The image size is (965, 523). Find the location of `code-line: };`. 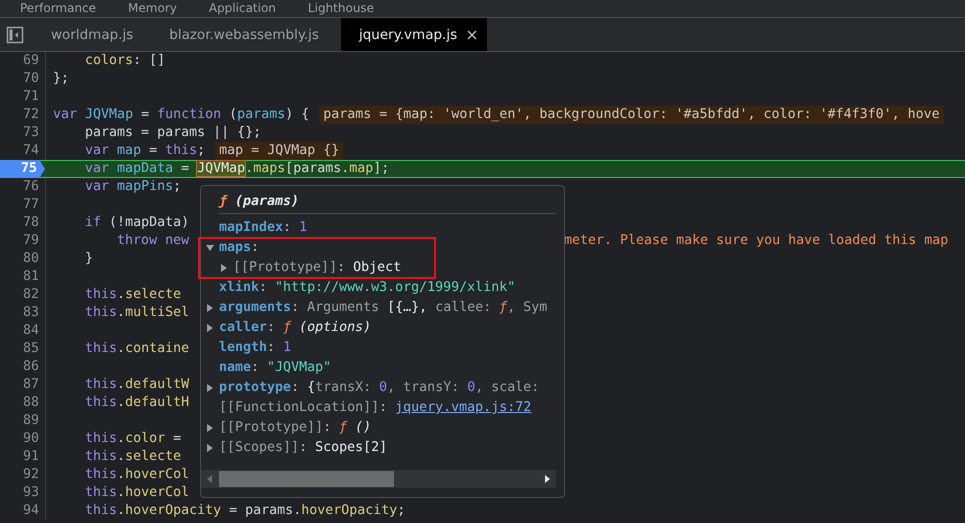

code-line: }; is located at coordinates (61, 79).